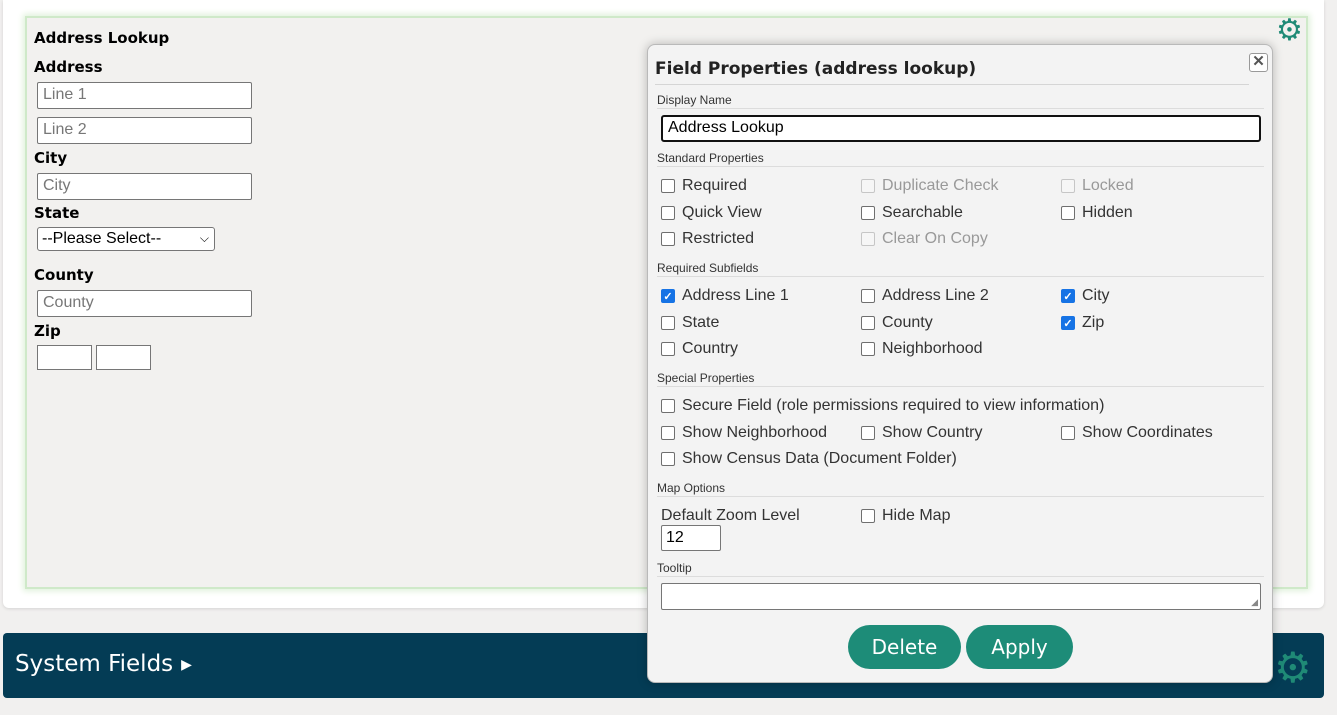 The height and width of the screenshot is (715, 1337). What do you see at coordinates (1254, 602) in the screenshot?
I see `resize-grip-icon: ◢` at bounding box center [1254, 602].